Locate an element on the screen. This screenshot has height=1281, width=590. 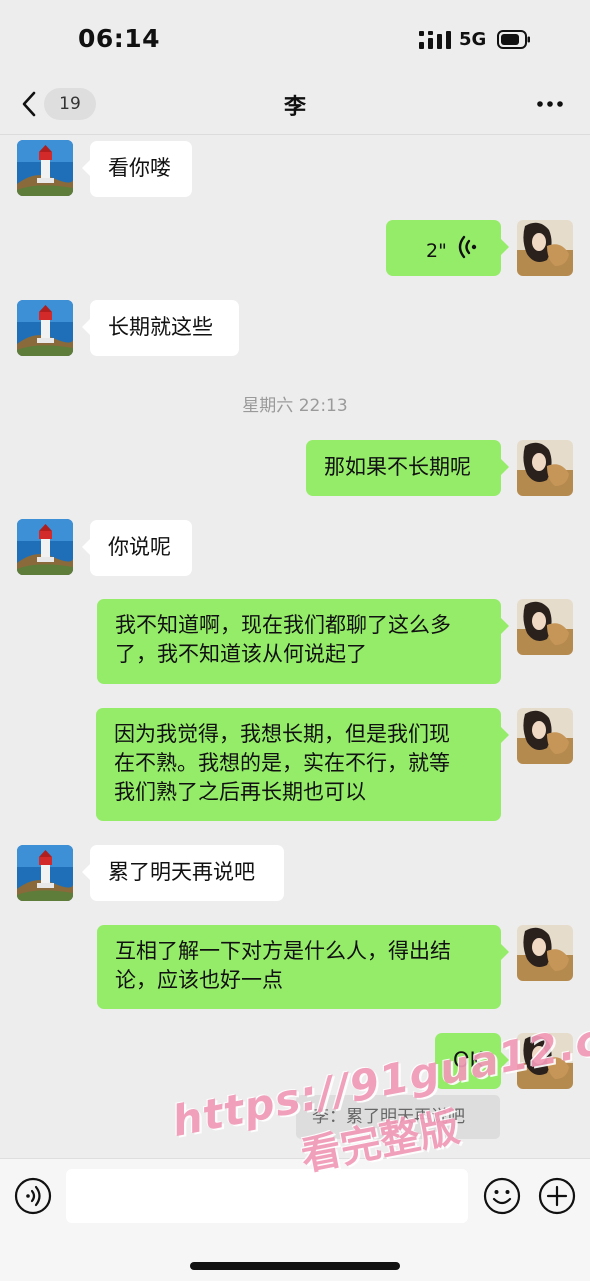
unread-badge: 19 is located at coordinates (70, 104).